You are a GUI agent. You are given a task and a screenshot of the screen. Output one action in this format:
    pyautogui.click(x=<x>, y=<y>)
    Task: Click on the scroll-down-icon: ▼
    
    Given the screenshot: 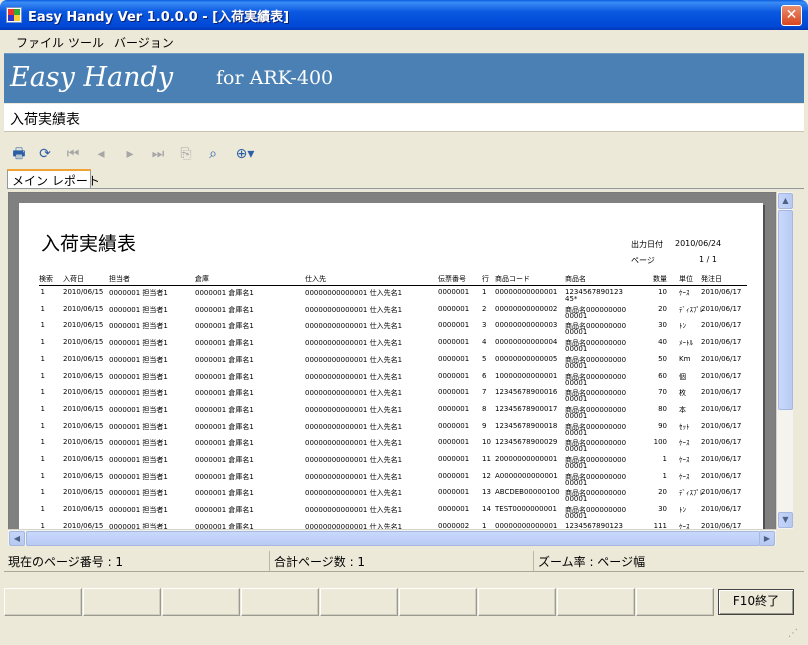 What is the action you would take?
    pyautogui.click(x=785, y=520)
    